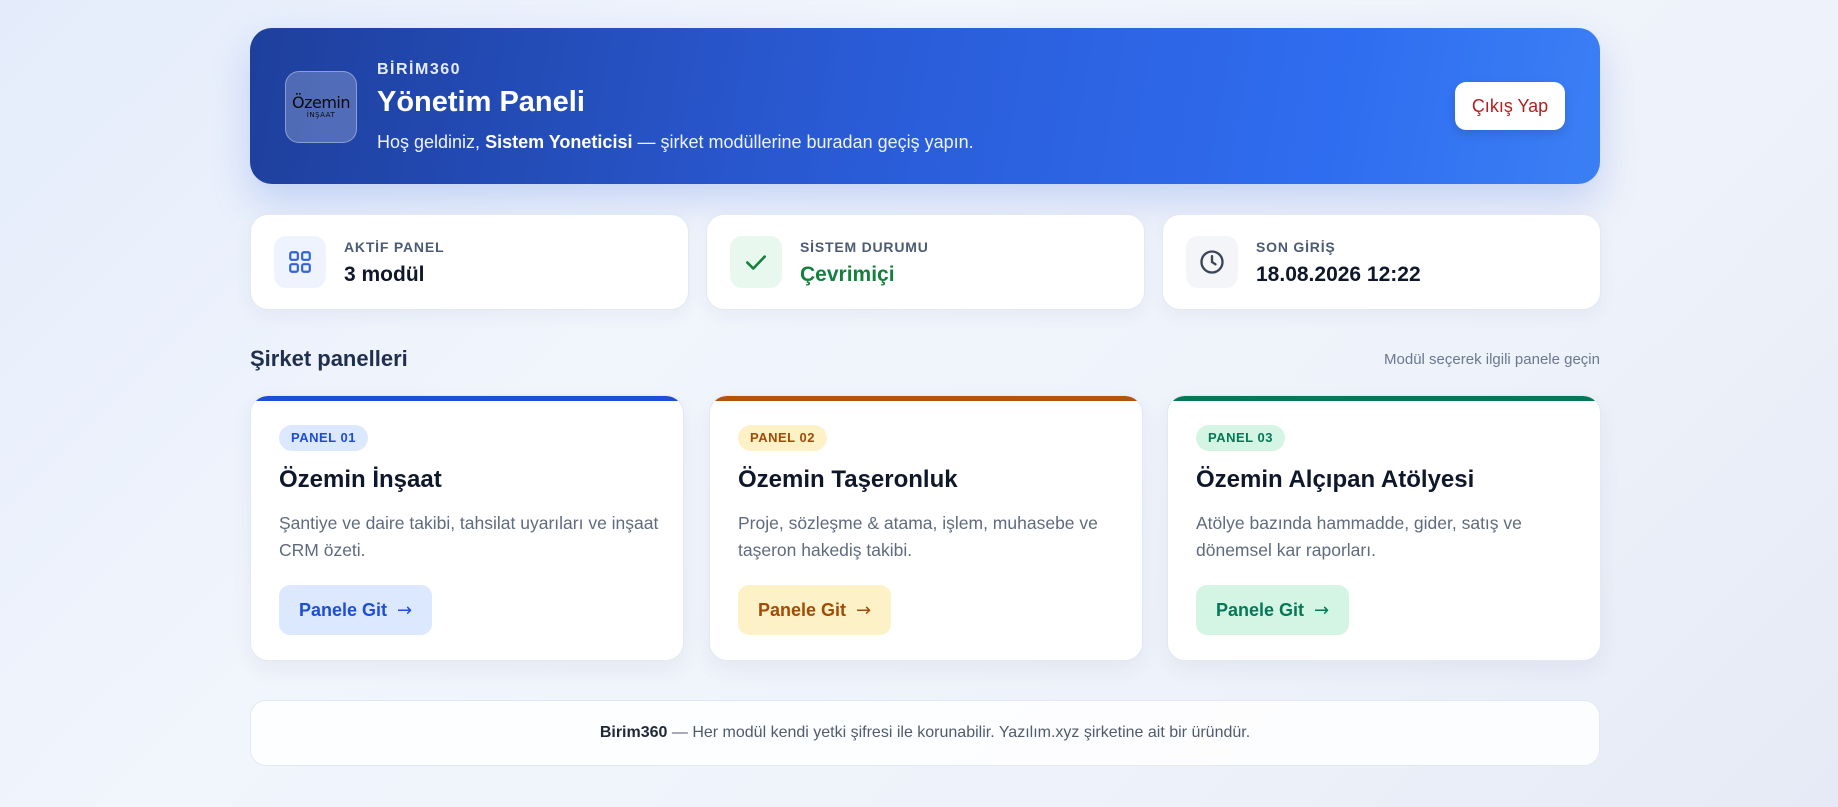 The height and width of the screenshot is (807, 1838). I want to click on stat-value: Çevrimiçi, so click(847, 274).